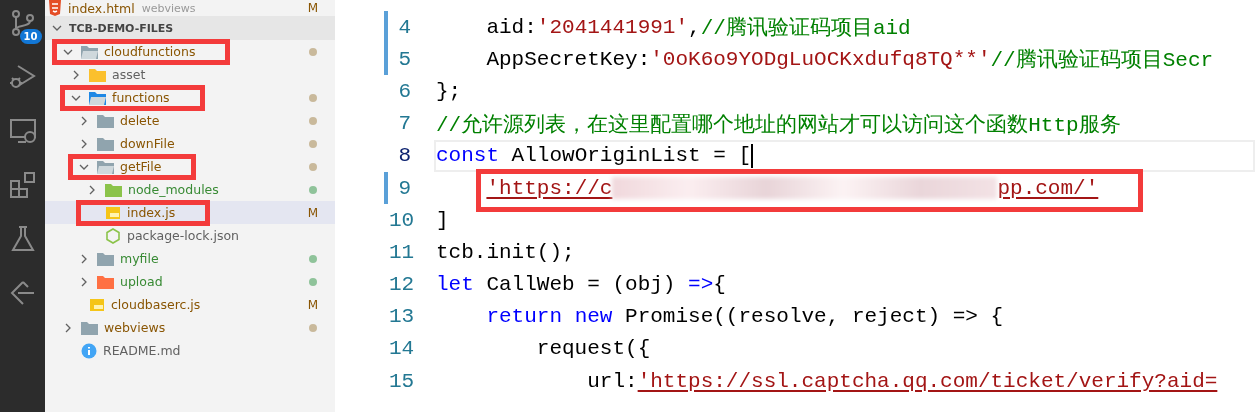 This screenshot has height=412, width=1255. Describe the element at coordinates (30, 36) in the screenshot. I see `notification-badge: 10` at that location.